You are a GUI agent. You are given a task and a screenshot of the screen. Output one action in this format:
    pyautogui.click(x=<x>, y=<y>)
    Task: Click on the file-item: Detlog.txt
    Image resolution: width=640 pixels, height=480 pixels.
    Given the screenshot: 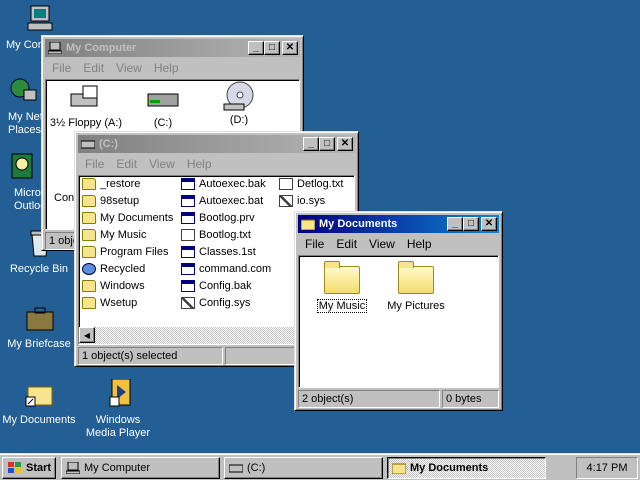 What is the action you would take?
    pyautogui.click(x=311, y=184)
    